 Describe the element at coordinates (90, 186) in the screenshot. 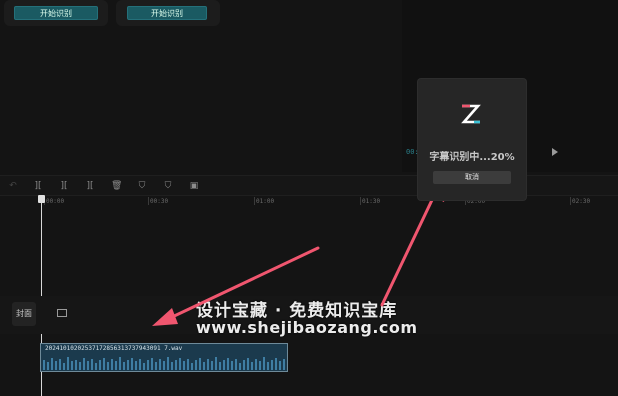

I see `split-right-icon: ][` at that location.